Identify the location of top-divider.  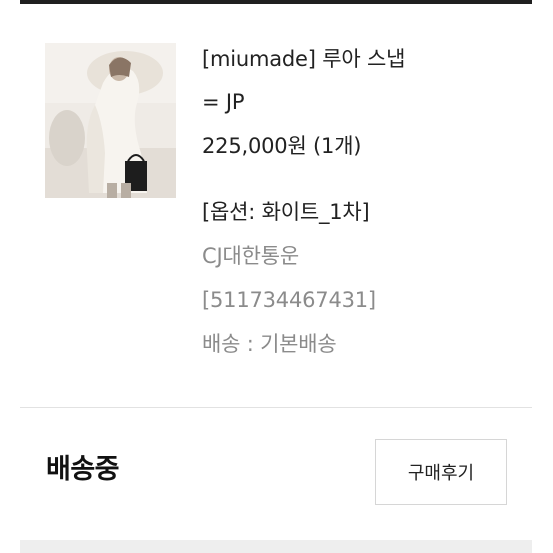
(276, 2).